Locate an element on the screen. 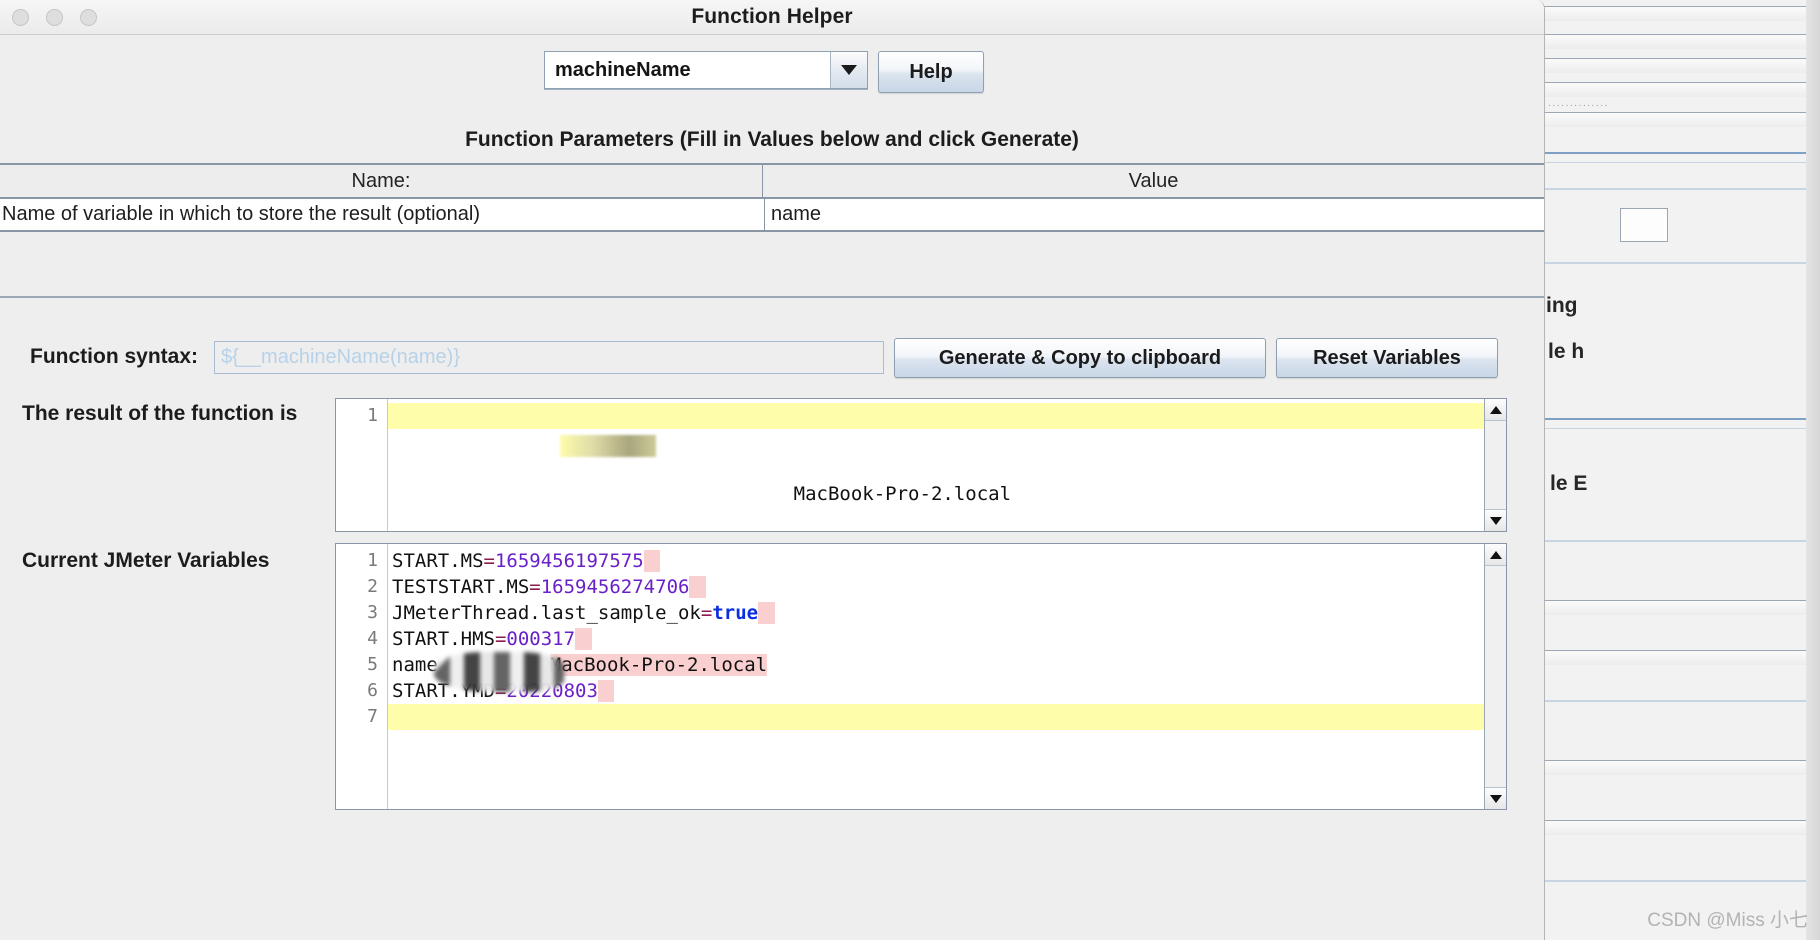  variable-value: 1659456197575 is located at coordinates (569, 561).